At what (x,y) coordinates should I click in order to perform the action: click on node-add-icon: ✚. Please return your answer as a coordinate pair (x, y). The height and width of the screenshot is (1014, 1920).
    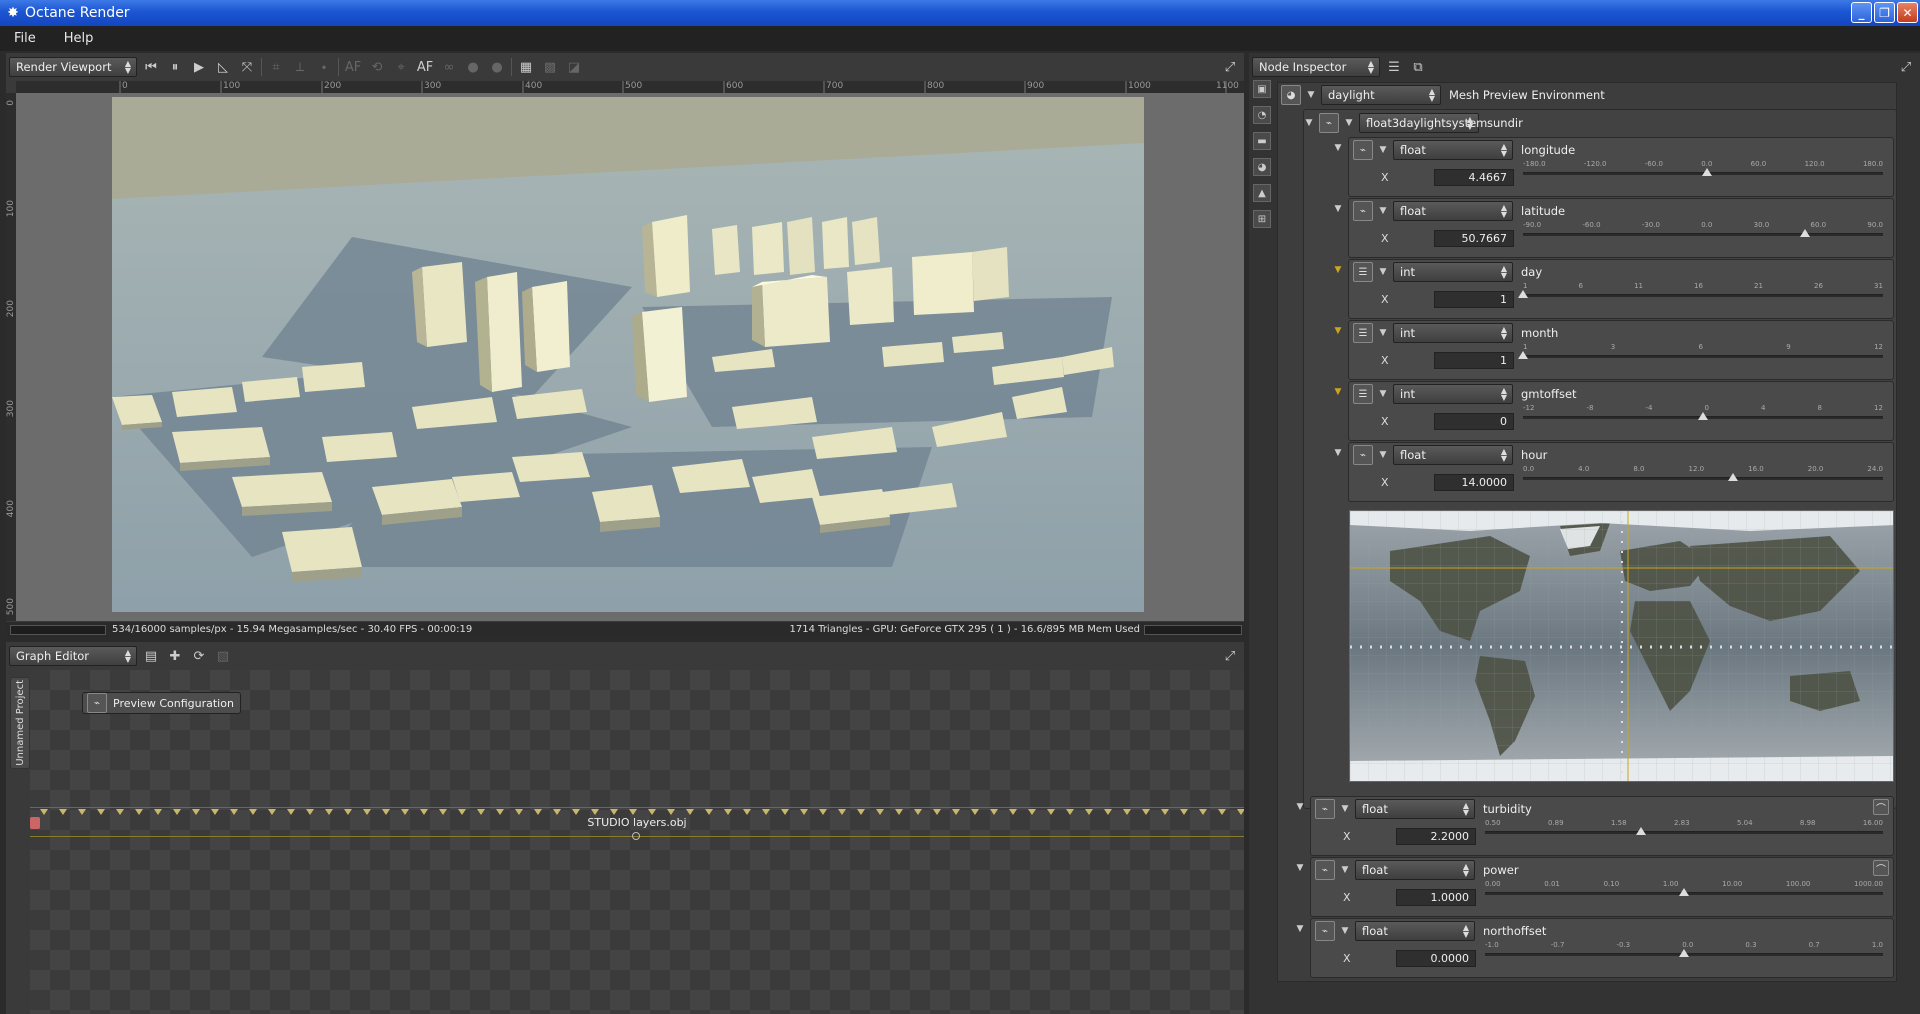
    Looking at the image, I should click on (175, 656).